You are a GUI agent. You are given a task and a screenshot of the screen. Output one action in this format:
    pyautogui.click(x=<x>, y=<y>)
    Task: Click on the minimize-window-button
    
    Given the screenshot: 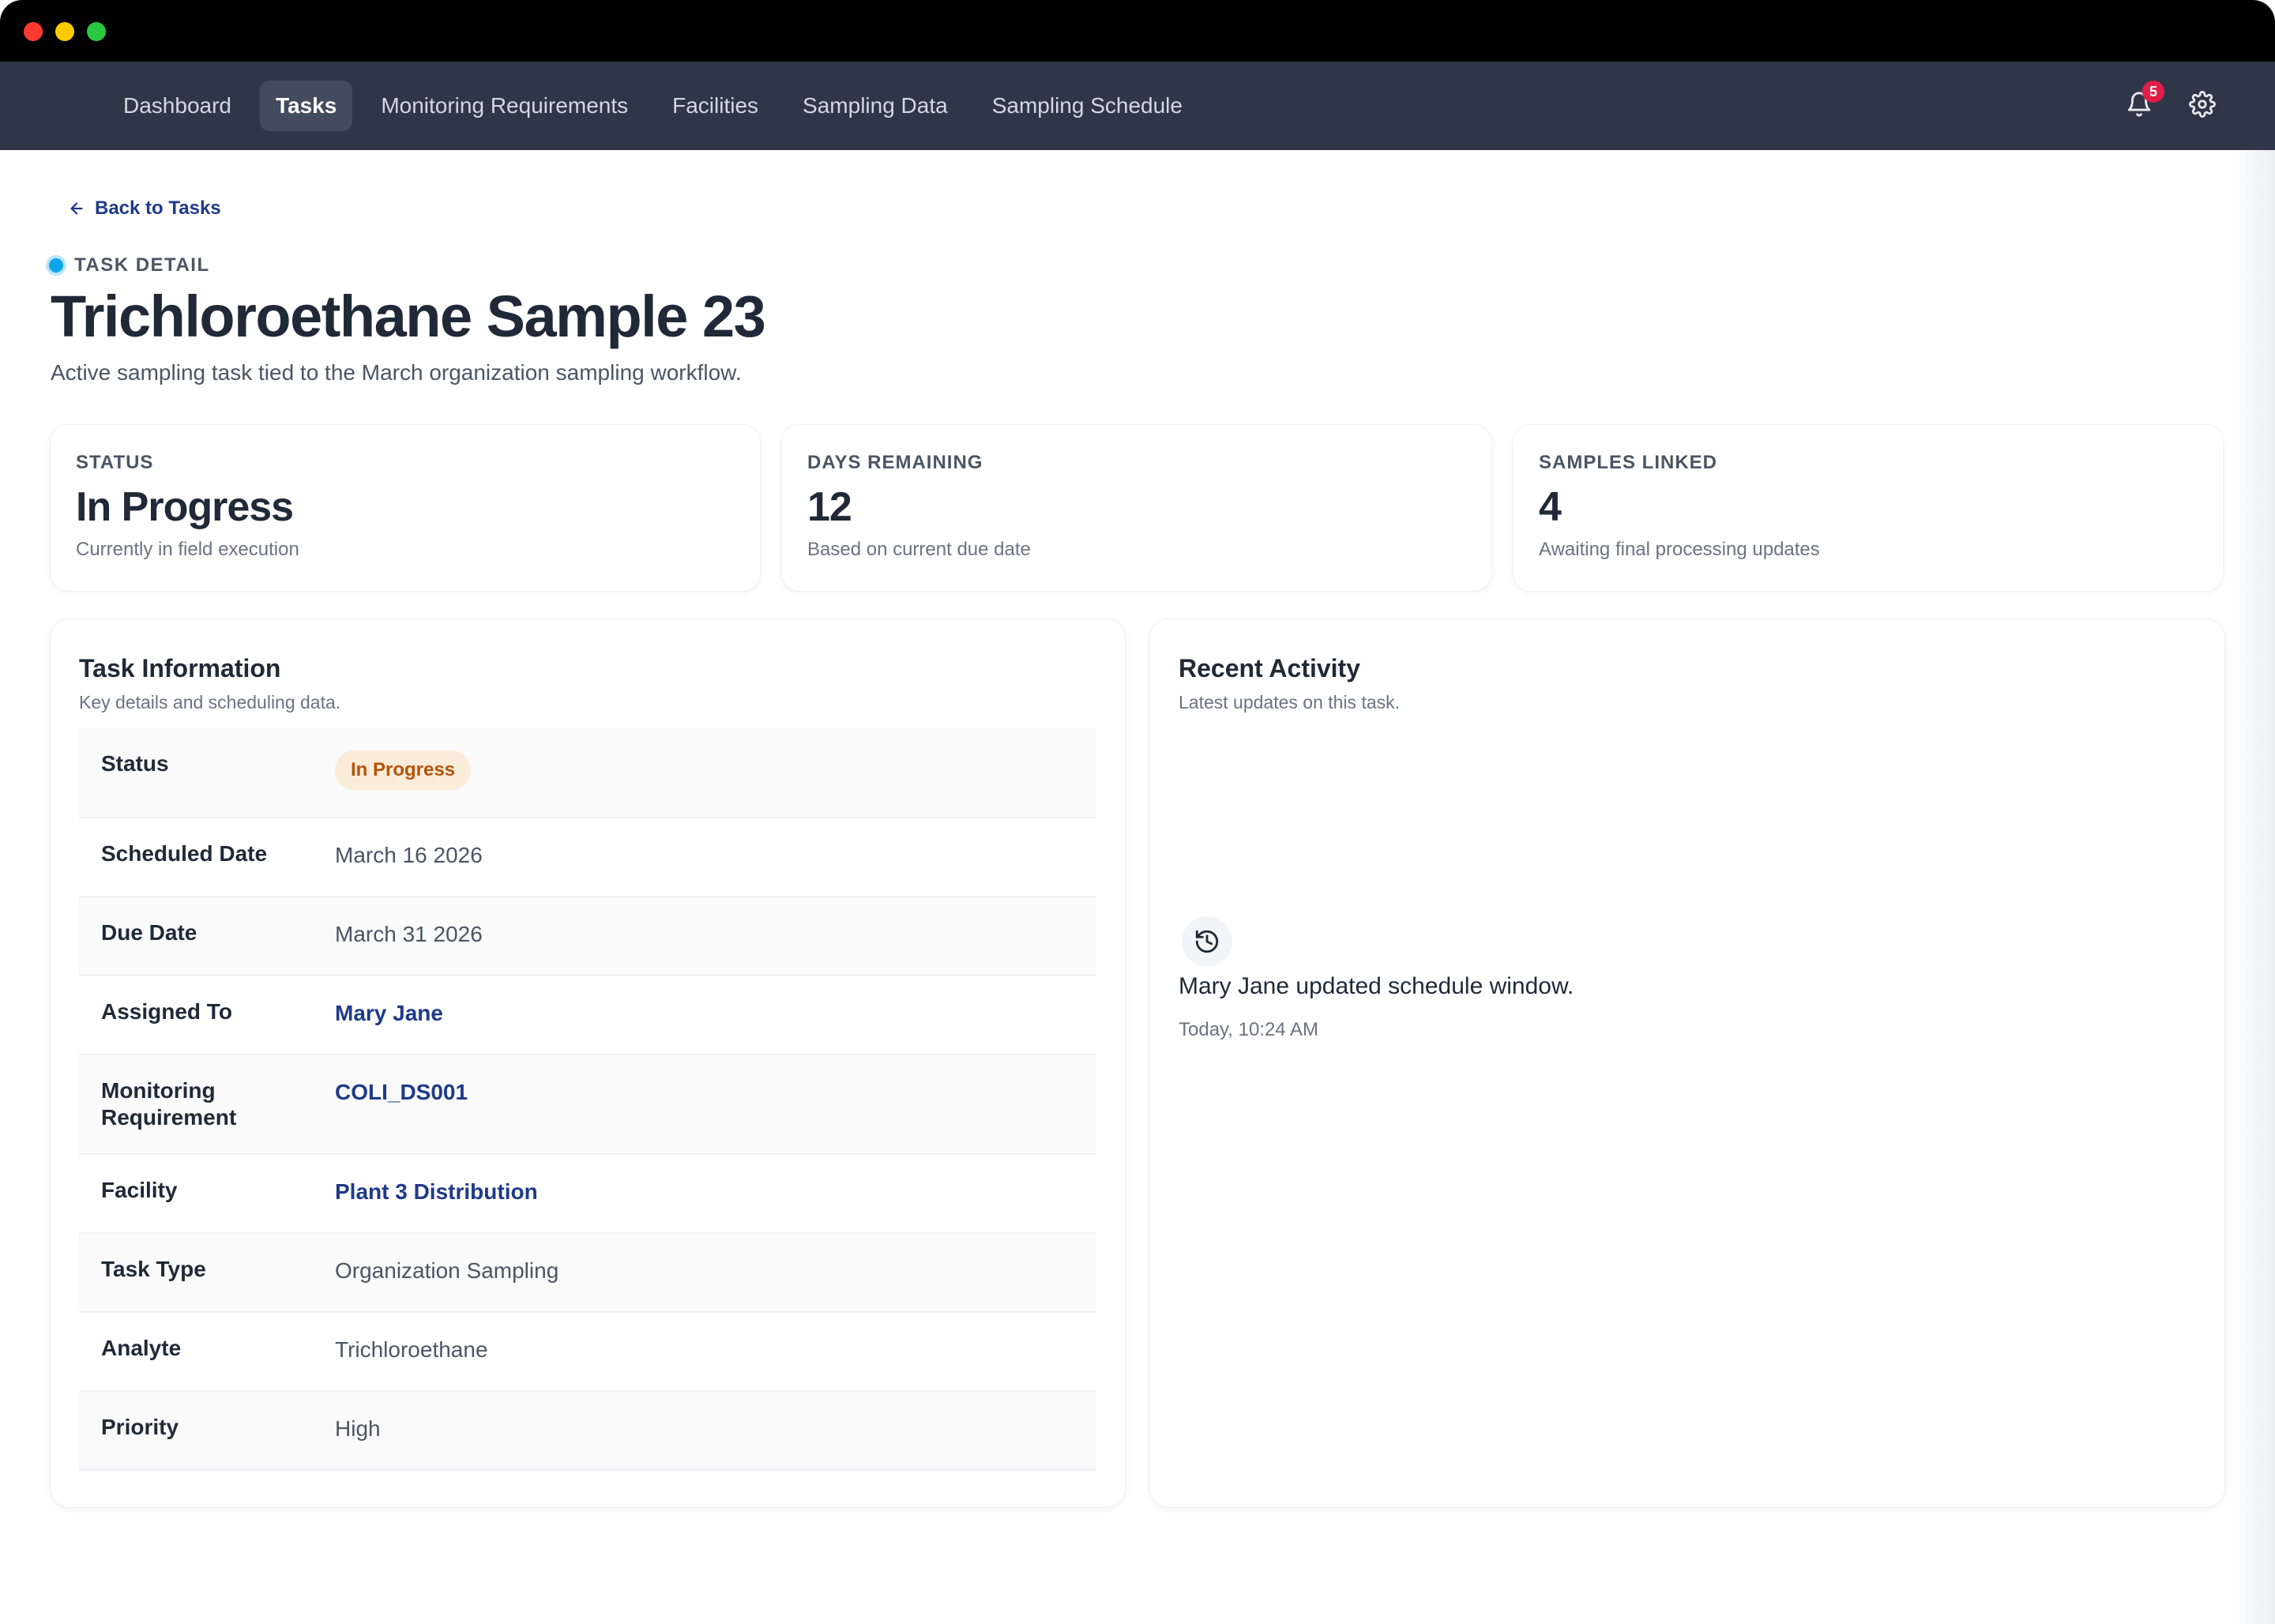 What is the action you would take?
    pyautogui.click(x=64, y=31)
    